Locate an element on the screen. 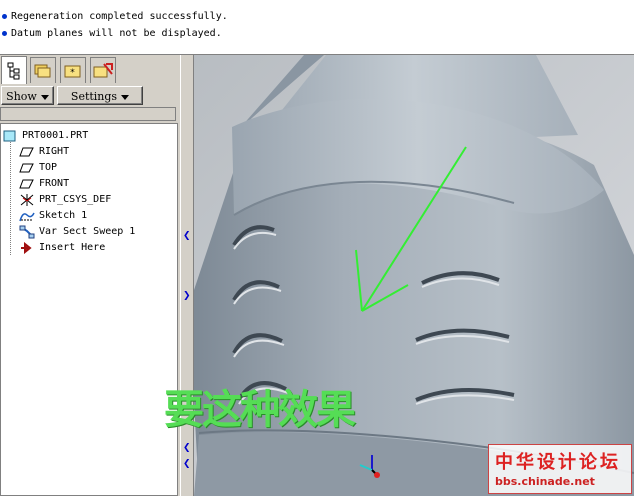 The height and width of the screenshot is (496, 634). show-button: Show is located at coordinates (27, 95).